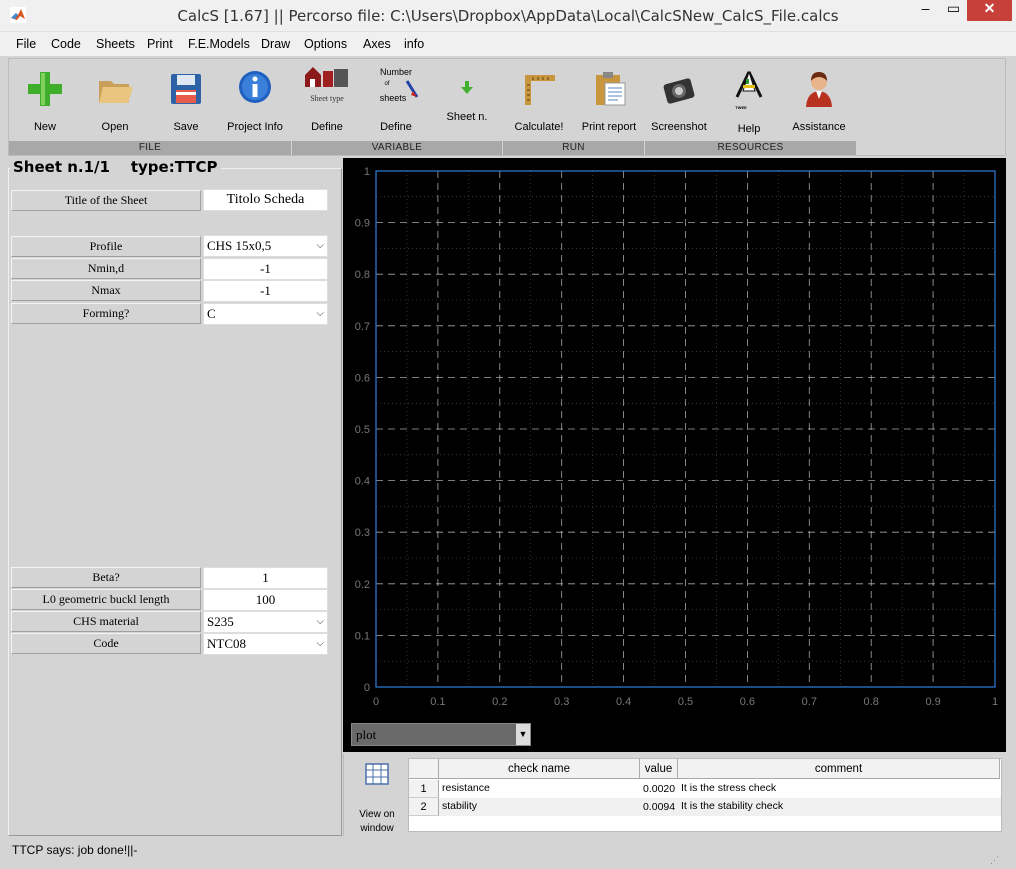 The height and width of the screenshot is (869, 1016). What do you see at coordinates (265, 578) in the screenshot?
I see `beta-input: 1` at bounding box center [265, 578].